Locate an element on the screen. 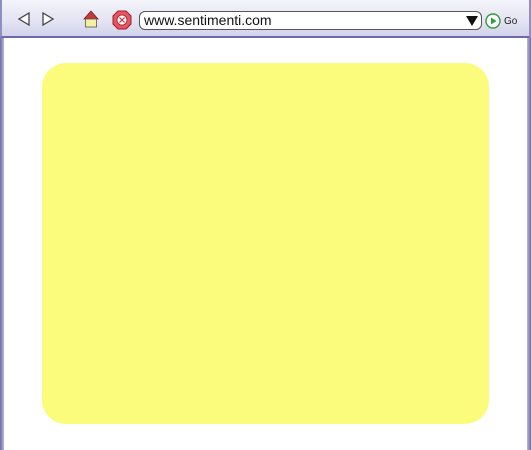 This screenshot has height=450, width=531. home-icon is located at coordinates (91, 19).